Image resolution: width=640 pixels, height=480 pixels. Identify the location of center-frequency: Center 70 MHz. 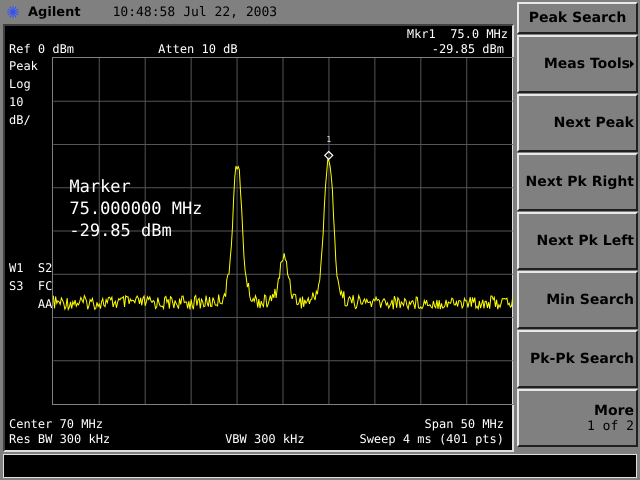
(56, 424).